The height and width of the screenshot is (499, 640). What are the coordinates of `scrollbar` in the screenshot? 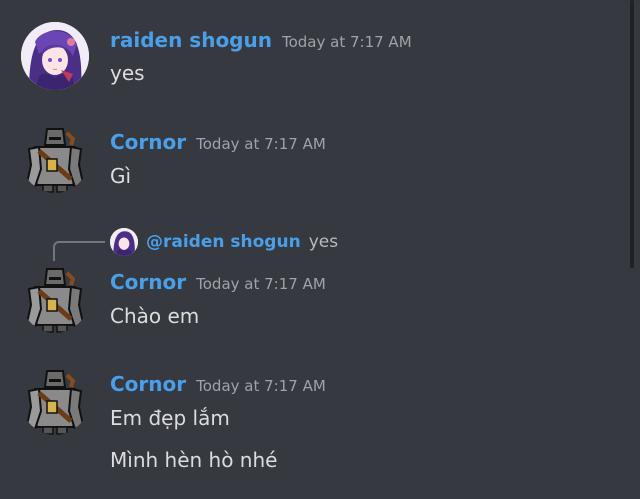 It's located at (632, 134).